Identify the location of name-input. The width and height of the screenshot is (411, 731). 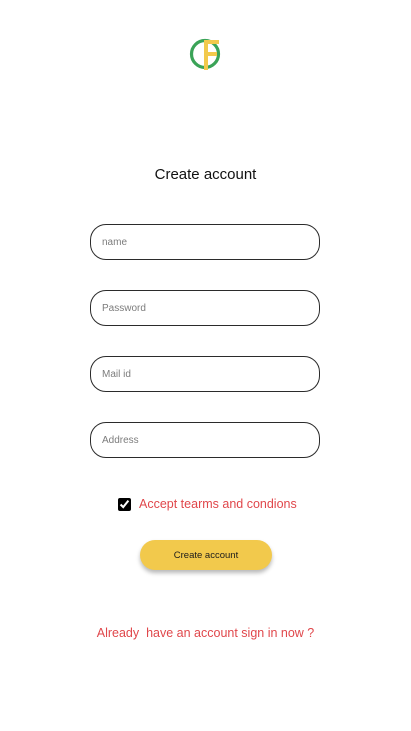
(205, 242).